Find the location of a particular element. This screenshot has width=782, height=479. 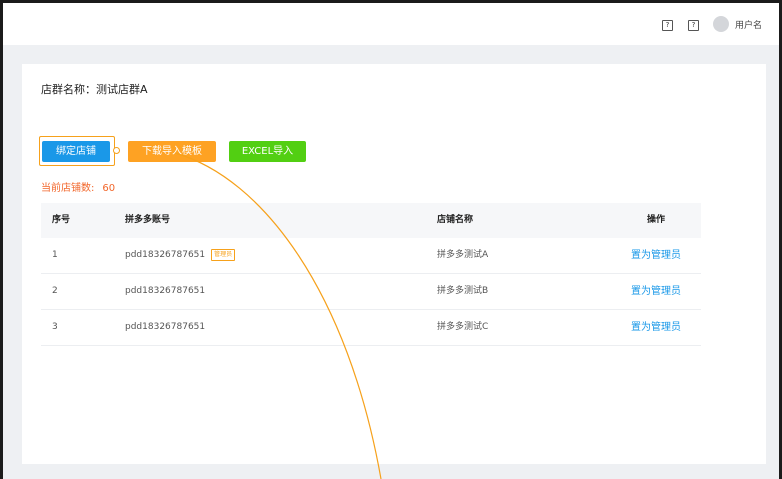

table-header: 序号 拼多多账号 店铺名称 操作 is located at coordinates (371, 220).